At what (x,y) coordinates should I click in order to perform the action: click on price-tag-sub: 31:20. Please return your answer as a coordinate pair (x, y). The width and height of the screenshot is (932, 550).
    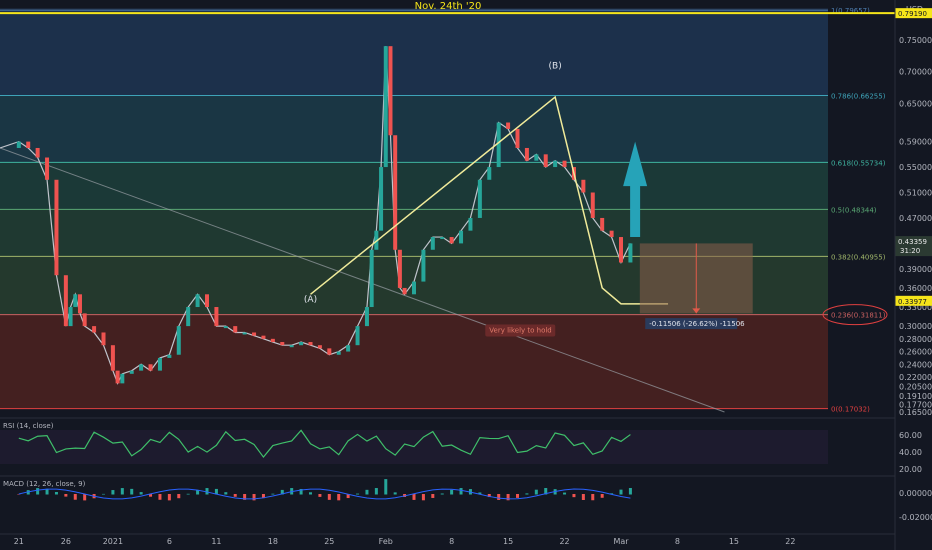
    Looking at the image, I should click on (910, 251).